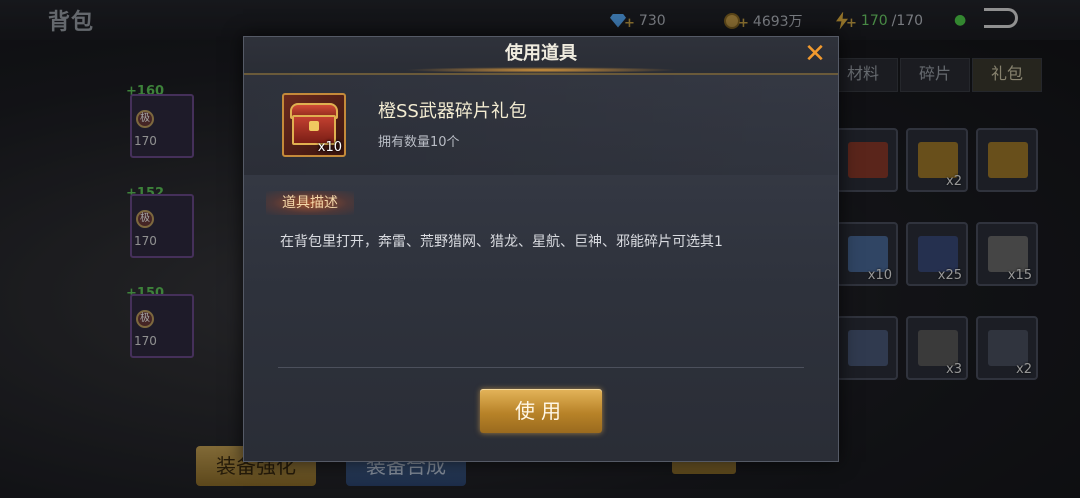 This screenshot has width=1080, height=498. What do you see at coordinates (501, 242) in the screenshot?
I see `item-description: 在背包里打开，奔雷、荒野猎网、猎龙、星航、巨神、邪能碎片可选其1` at bounding box center [501, 242].